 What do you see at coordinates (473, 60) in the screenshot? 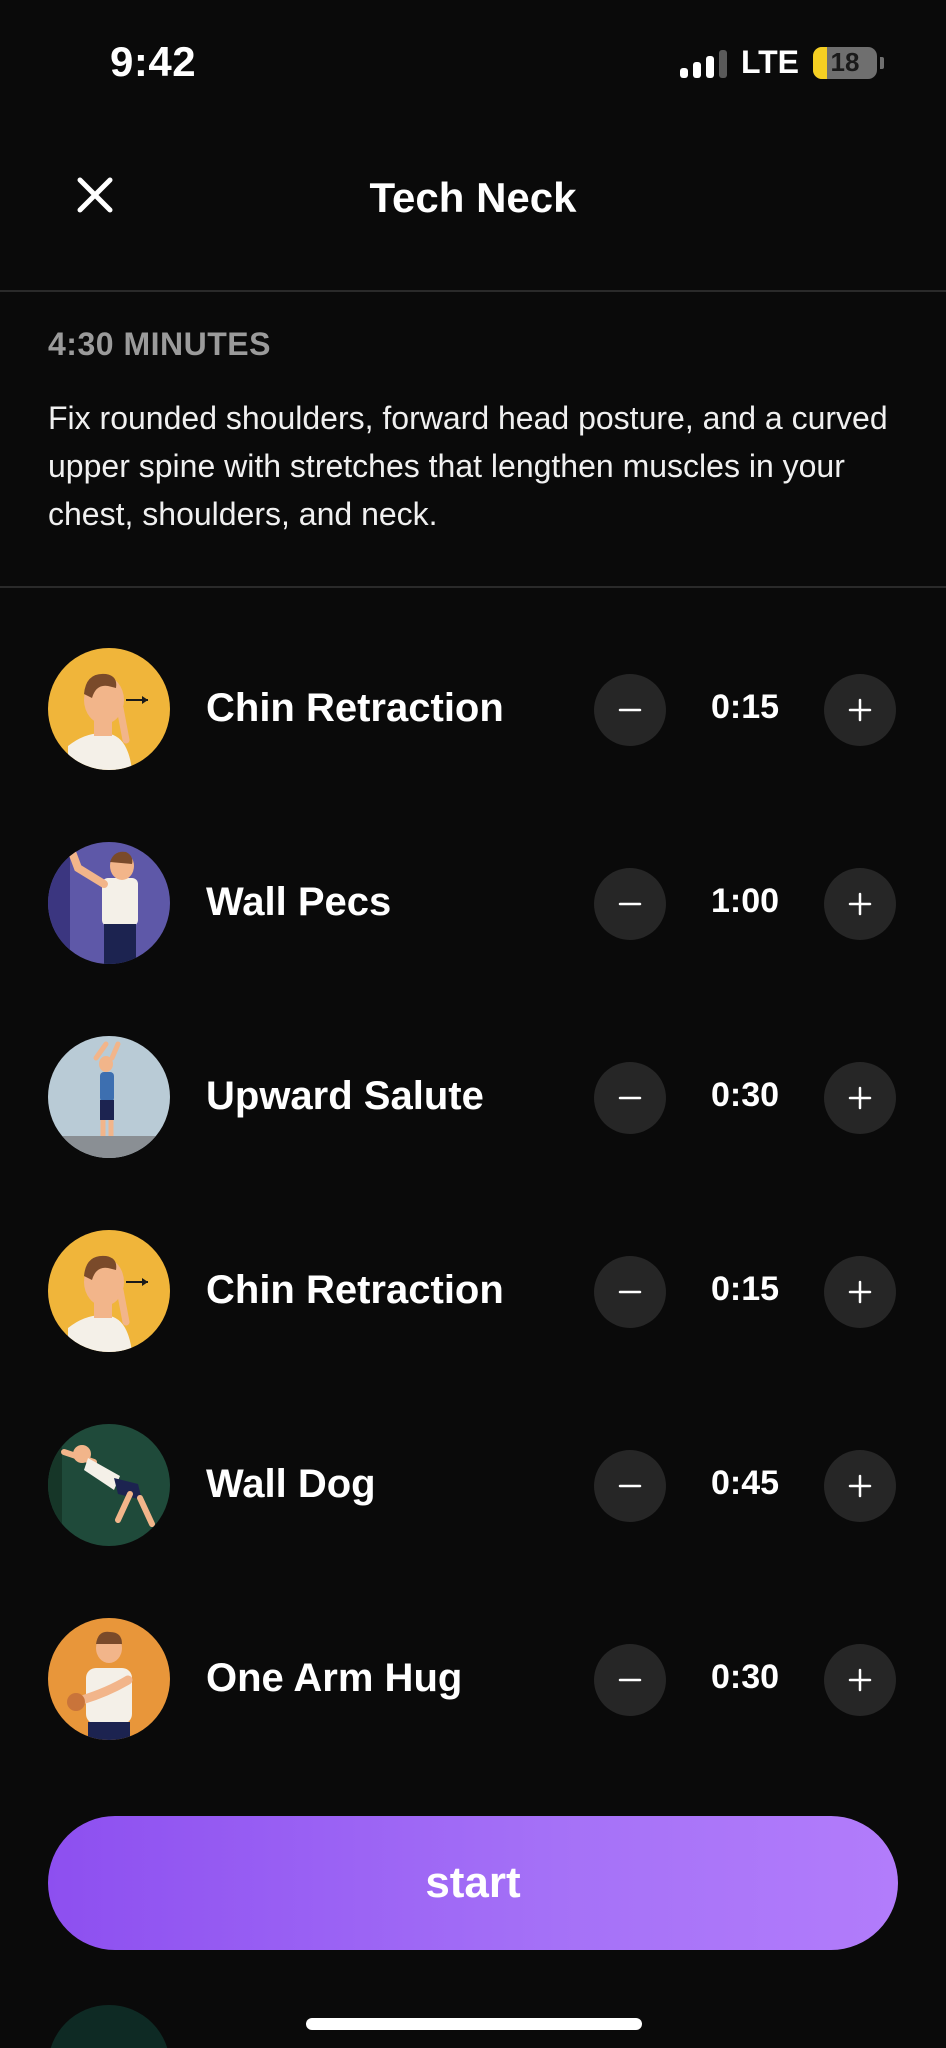
I see `status-bar: 9:42 LTE 18` at bounding box center [473, 60].